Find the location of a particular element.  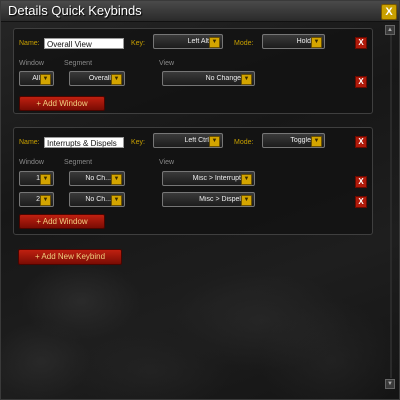

mode-dropdown: Hold ▼ is located at coordinates (293, 41).